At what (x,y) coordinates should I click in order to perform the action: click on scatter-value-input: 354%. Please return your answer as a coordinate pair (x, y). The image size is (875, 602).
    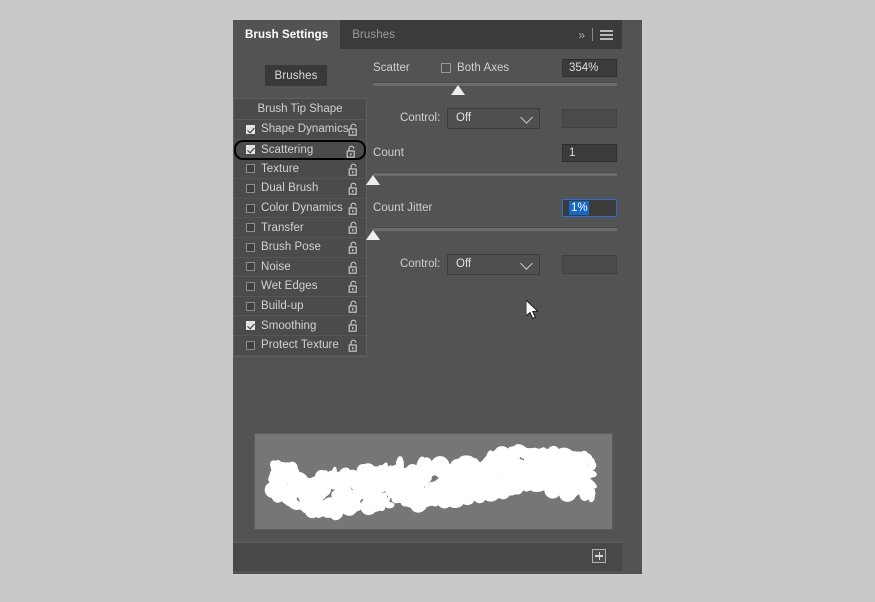
    Looking at the image, I should click on (589, 68).